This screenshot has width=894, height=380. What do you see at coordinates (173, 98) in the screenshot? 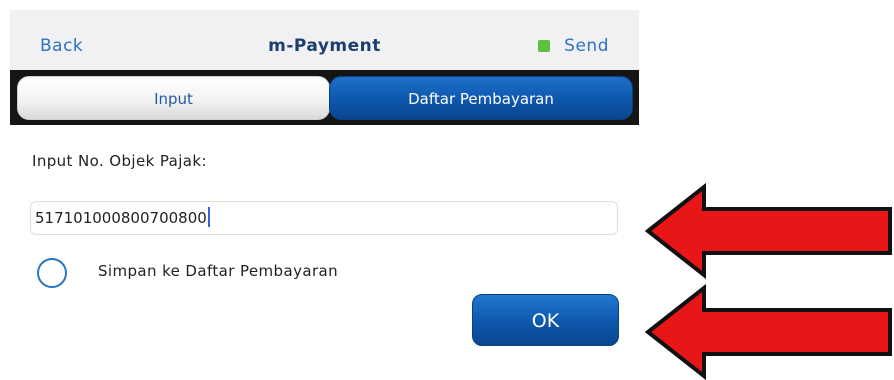
I see `tab-input: Input` at bounding box center [173, 98].